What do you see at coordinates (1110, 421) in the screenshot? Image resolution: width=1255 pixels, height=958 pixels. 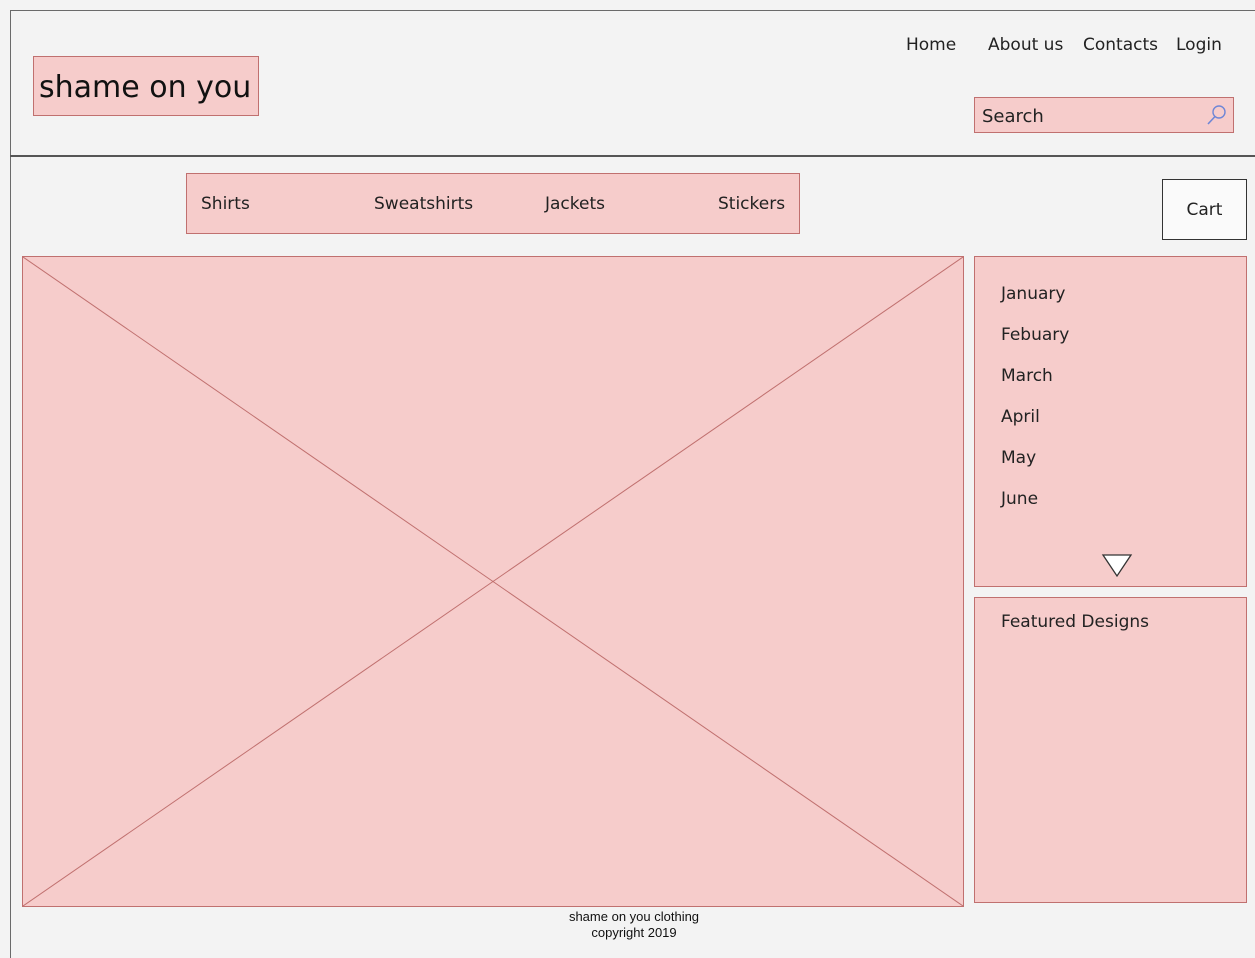 I see `month-archive-list: January Febuary March April May June` at bounding box center [1110, 421].